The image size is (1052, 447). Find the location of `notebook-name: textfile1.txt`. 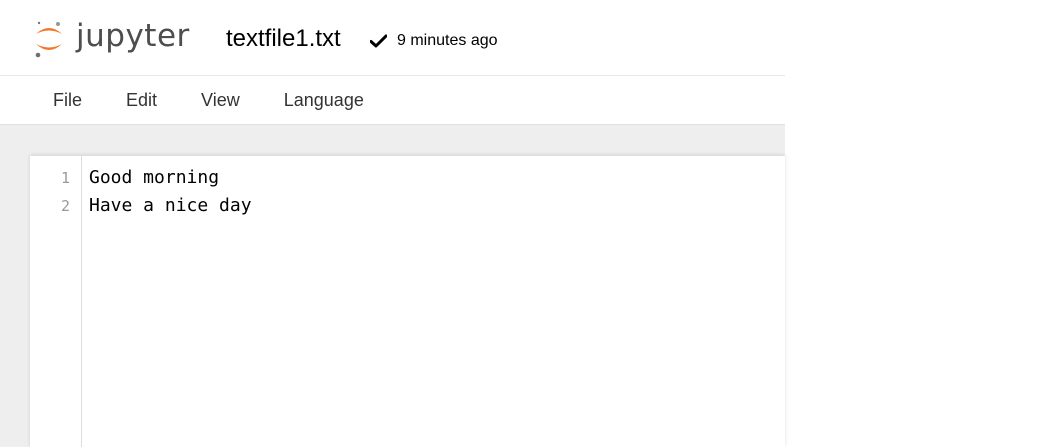

notebook-name: textfile1.txt is located at coordinates (283, 39).